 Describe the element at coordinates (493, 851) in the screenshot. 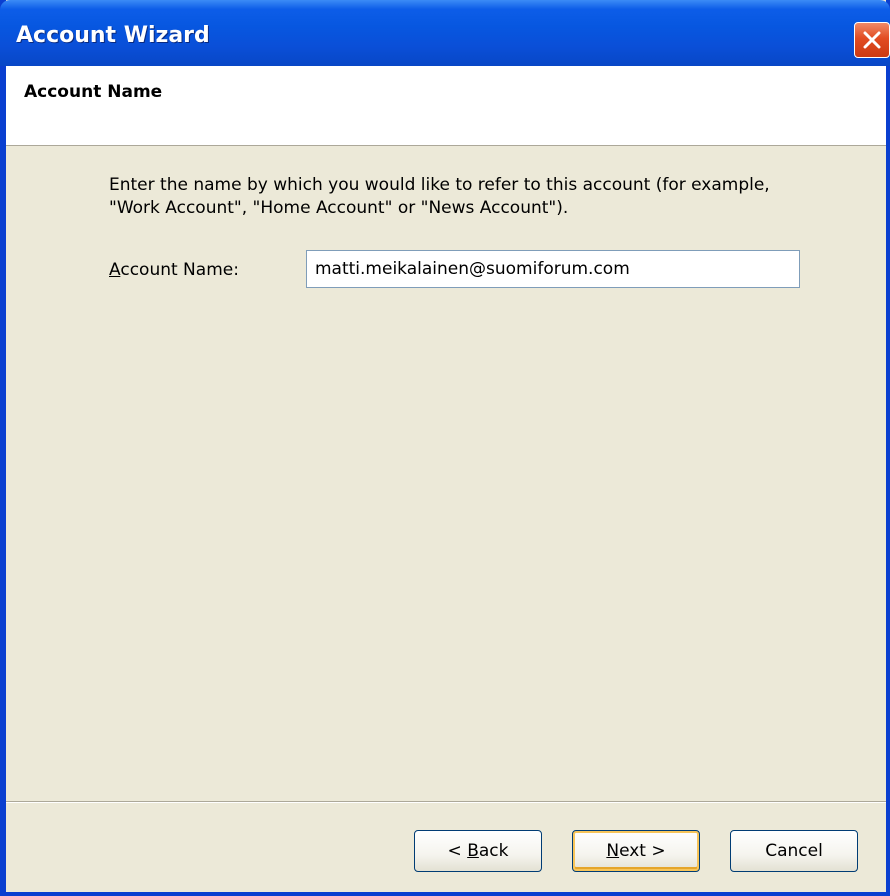

I see `back-button-text: ack` at that location.